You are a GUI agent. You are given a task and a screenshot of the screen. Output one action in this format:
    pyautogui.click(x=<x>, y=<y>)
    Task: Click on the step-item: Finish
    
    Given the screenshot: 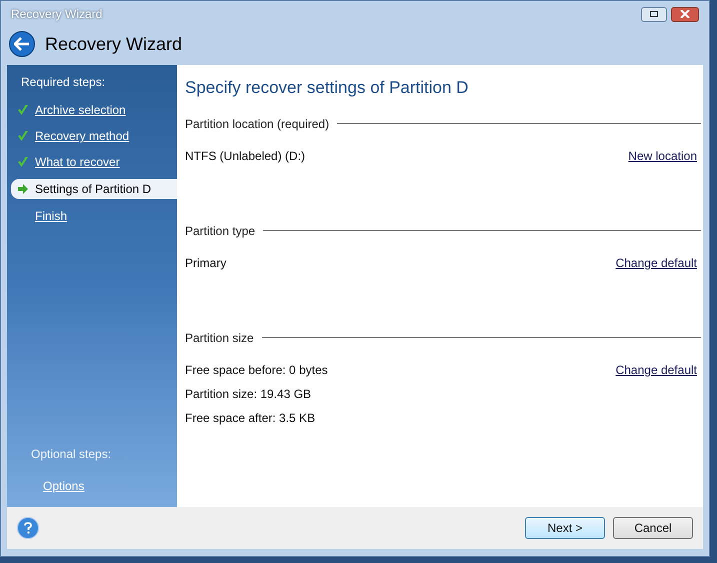 What is the action you would take?
    pyautogui.click(x=92, y=216)
    